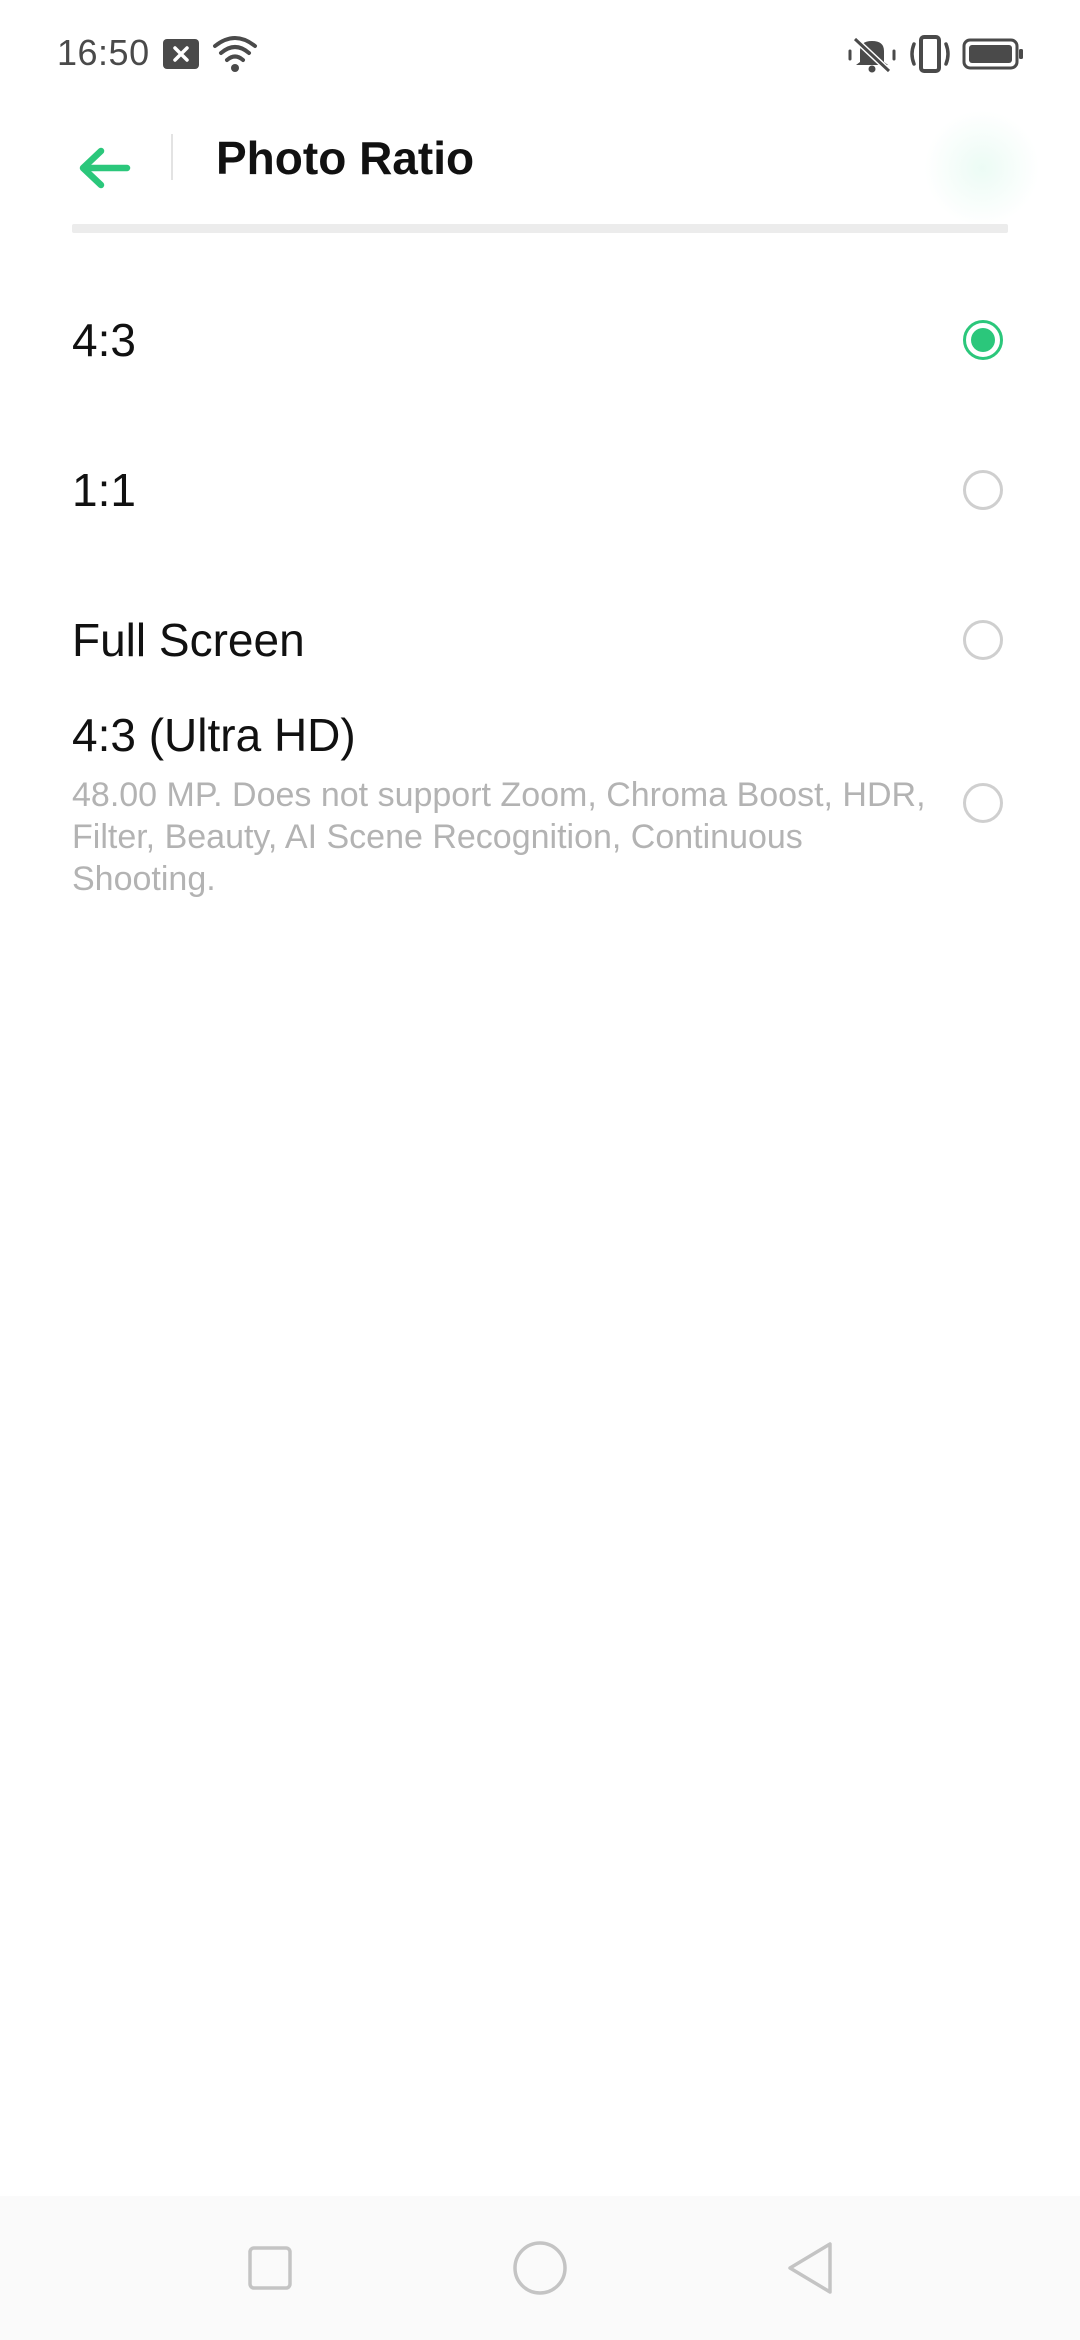 Image resolution: width=1080 pixels, height=2340 pixels. Describe the element at coordinates (235, 54) in the screenshot. I see `wifi-icon` at that location.